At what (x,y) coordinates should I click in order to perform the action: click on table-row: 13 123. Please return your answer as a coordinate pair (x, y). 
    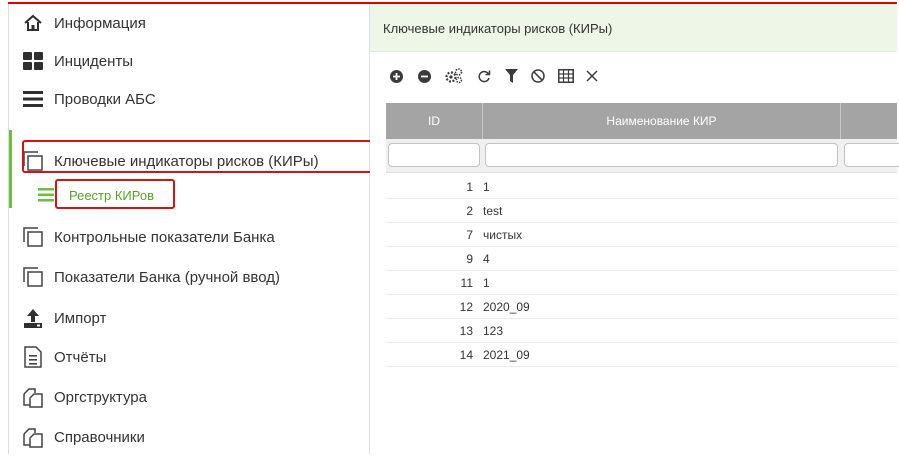
    Looking at the image, I should click on (641, 331).